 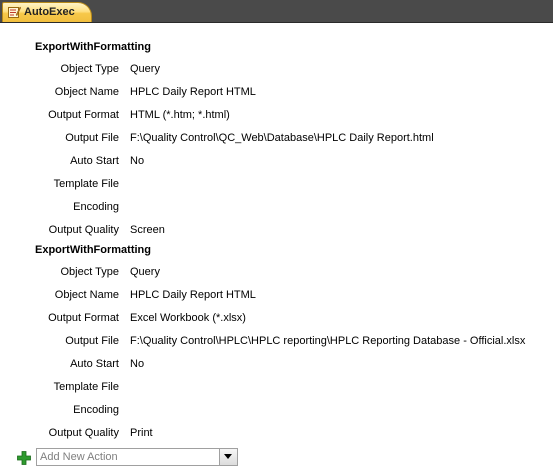 What do you see at coordinates (276, 233) in the screenshot?
I see `argument-row: Output Quality Screen` at bounding box center [276, 233].